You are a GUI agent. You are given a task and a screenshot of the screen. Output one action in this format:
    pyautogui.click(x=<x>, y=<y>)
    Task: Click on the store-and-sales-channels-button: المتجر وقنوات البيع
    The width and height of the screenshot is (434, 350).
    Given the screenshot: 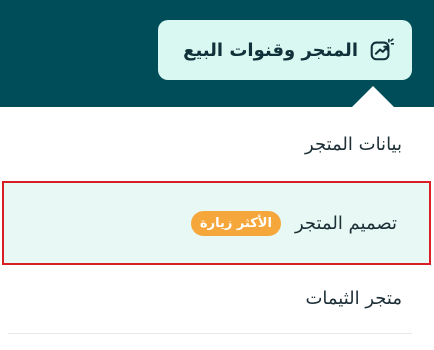 What is the action you would take?
    pyautogui.click(x=285, y=50)
    